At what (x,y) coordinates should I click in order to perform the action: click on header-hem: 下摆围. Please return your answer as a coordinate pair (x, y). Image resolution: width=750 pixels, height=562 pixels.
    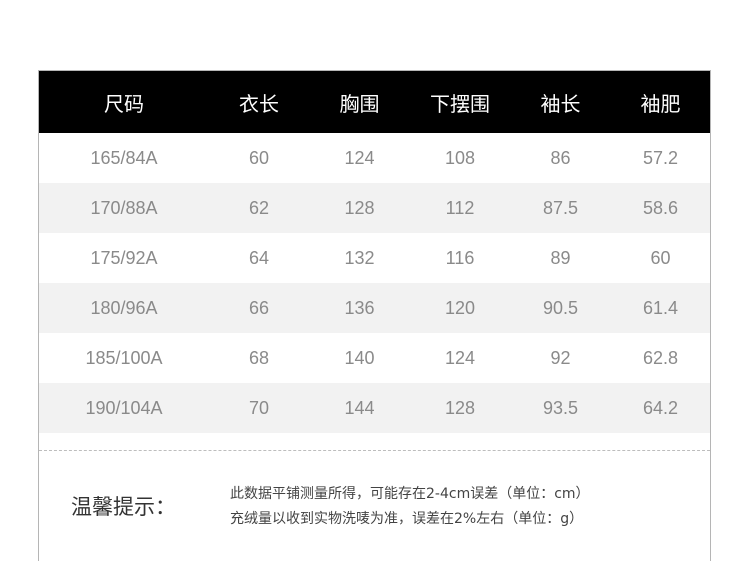
    Looking at the image, I should click on (460, 103).